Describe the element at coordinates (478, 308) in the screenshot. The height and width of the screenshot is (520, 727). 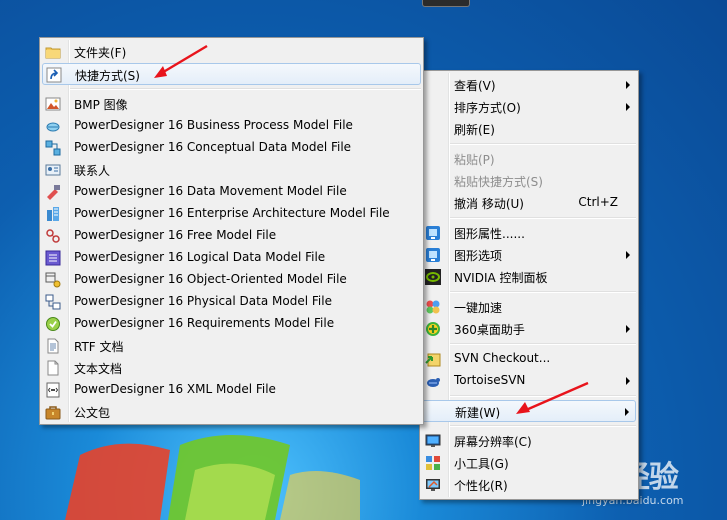
I see `menu-item-label: 一键加速` at that location.